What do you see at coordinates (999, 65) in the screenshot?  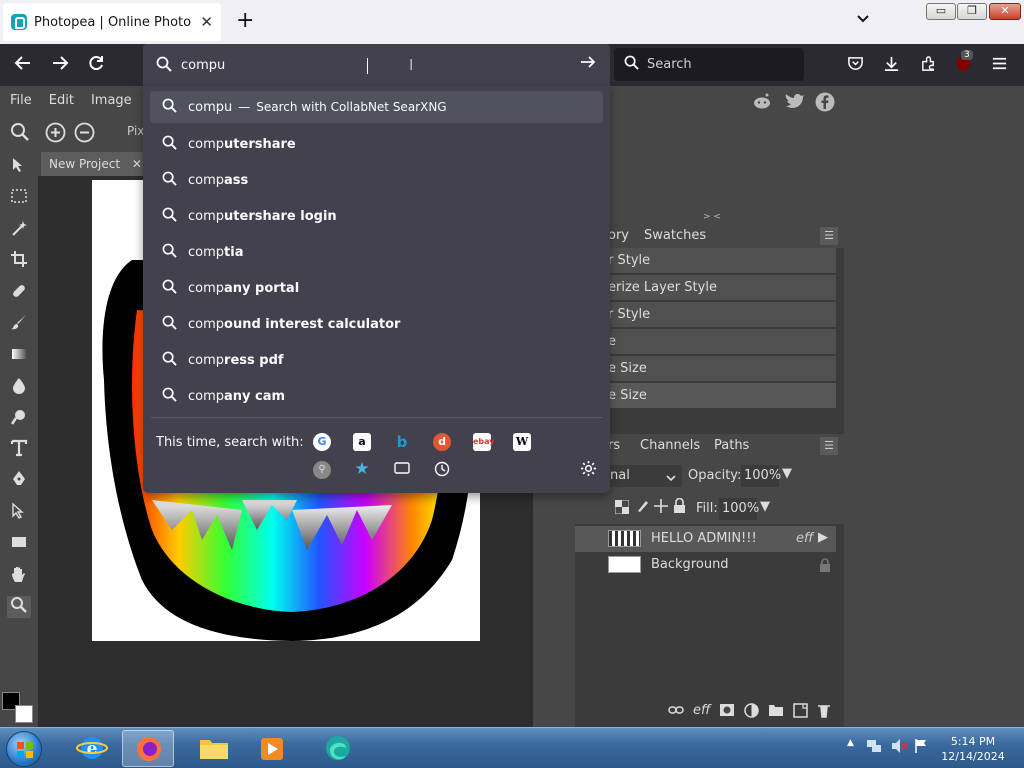 I see `hamburger-menu-icon` at bounding box center [999, 65].